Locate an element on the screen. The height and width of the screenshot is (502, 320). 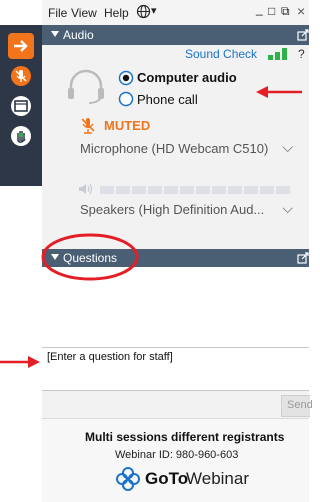
annotation-arrow-audio is located at coordinates (279, 92).